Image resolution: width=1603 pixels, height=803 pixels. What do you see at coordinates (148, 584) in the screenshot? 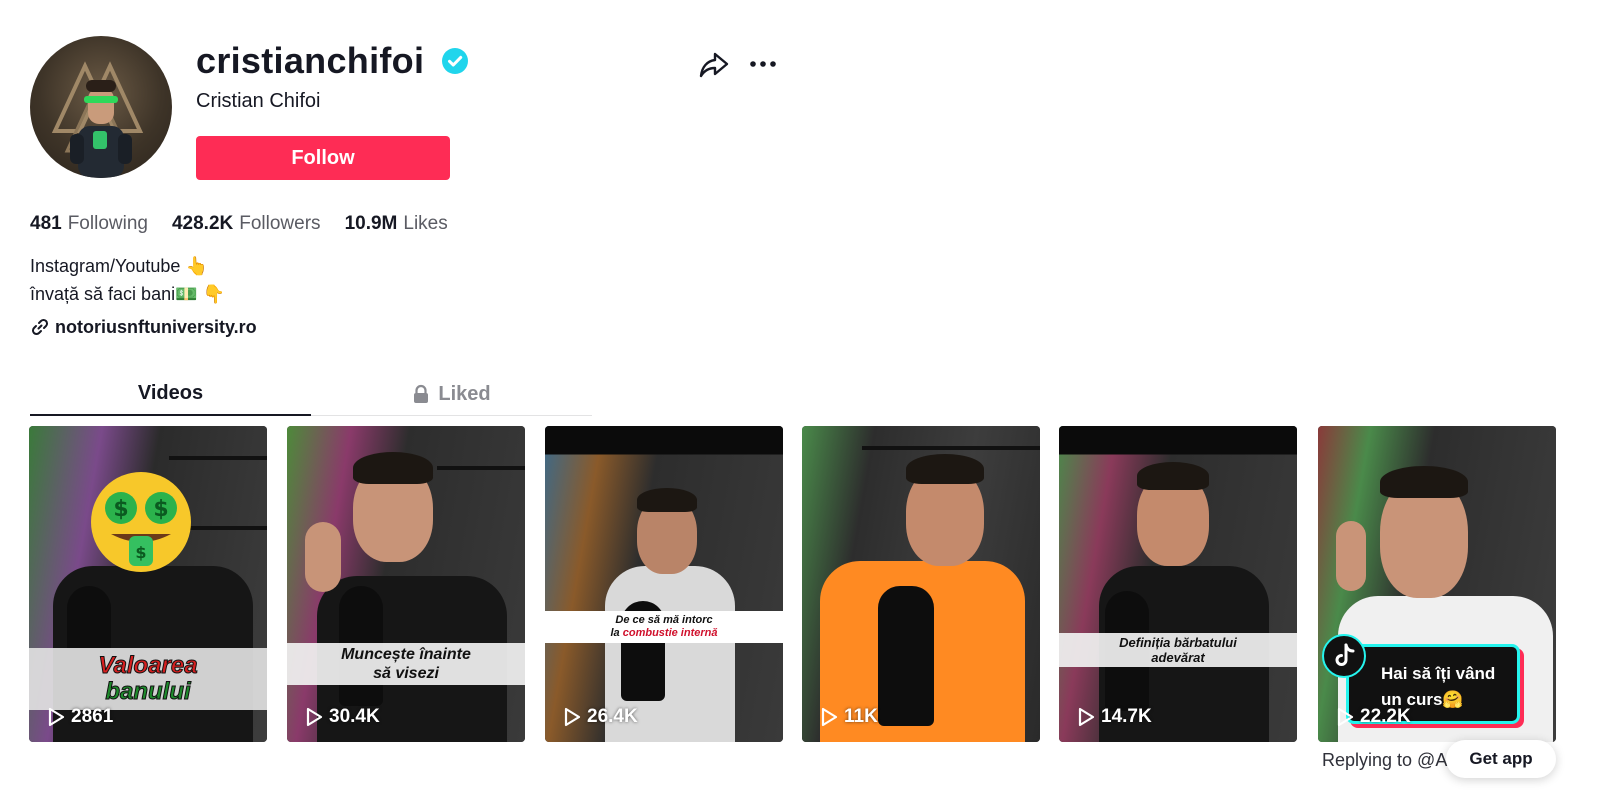
I see `video-card: $ $ $ Valoarea banului 2861` at bounding box center [148, 584].